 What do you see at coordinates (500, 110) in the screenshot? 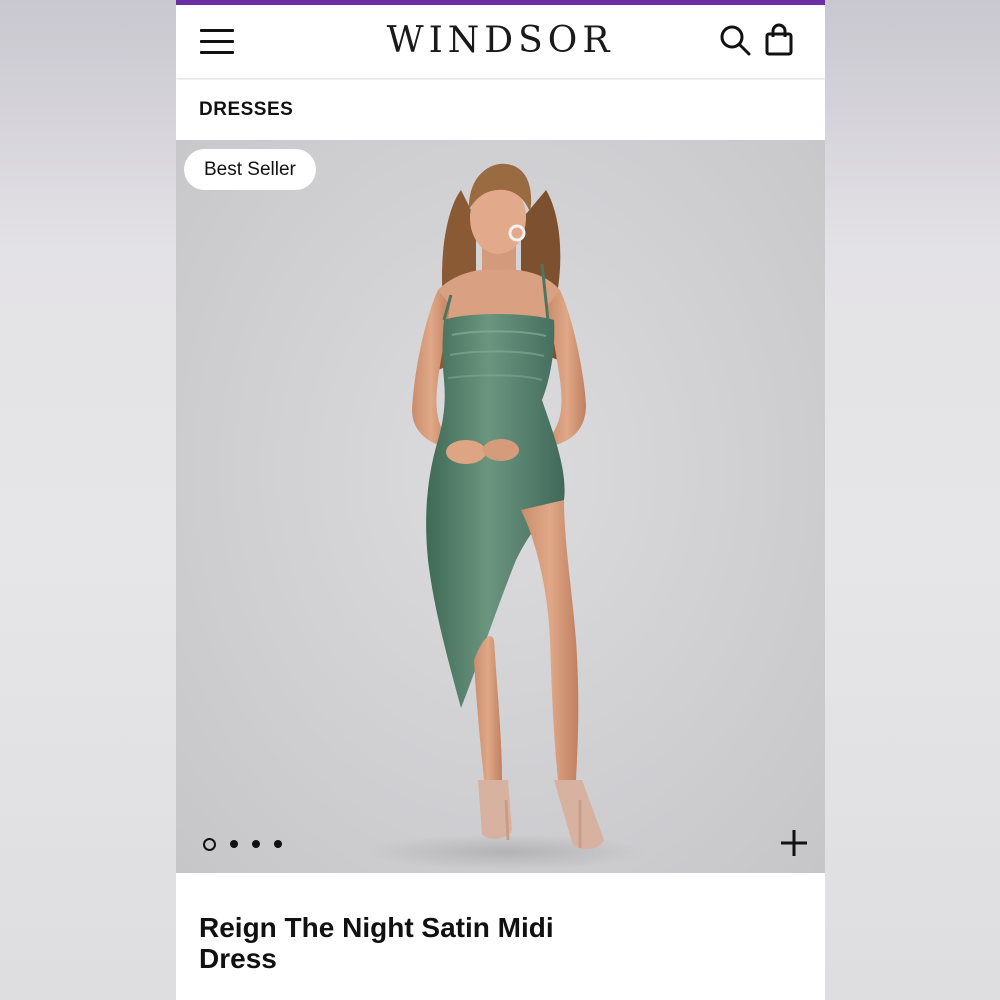
I see `breadcrumb: DRESSES` at bounding box center [500, 110].